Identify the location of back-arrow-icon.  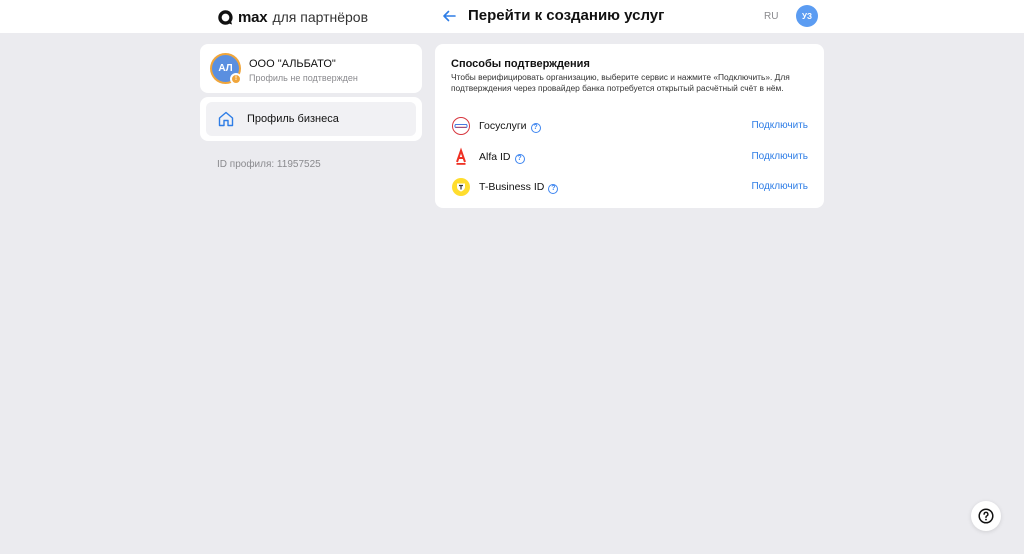
(449, 16).